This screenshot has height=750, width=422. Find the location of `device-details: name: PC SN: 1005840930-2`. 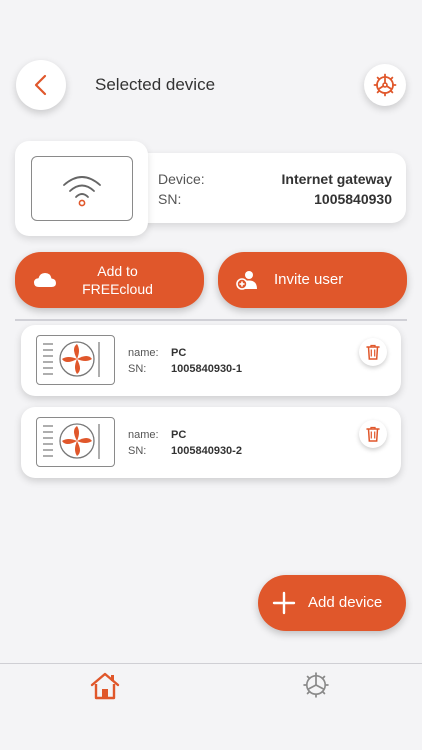

device-details: name: PC SN: 1005840930-2 is located at coordinates (185, 443).